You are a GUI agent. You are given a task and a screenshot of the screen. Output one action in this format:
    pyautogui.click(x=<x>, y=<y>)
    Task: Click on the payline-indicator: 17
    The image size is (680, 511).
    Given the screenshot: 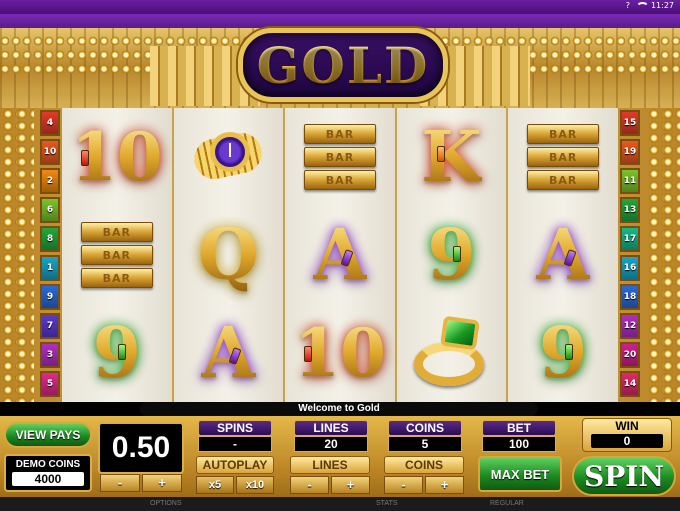 What is the action you would take?
    pyautogui.click(x=630, y=239)
    